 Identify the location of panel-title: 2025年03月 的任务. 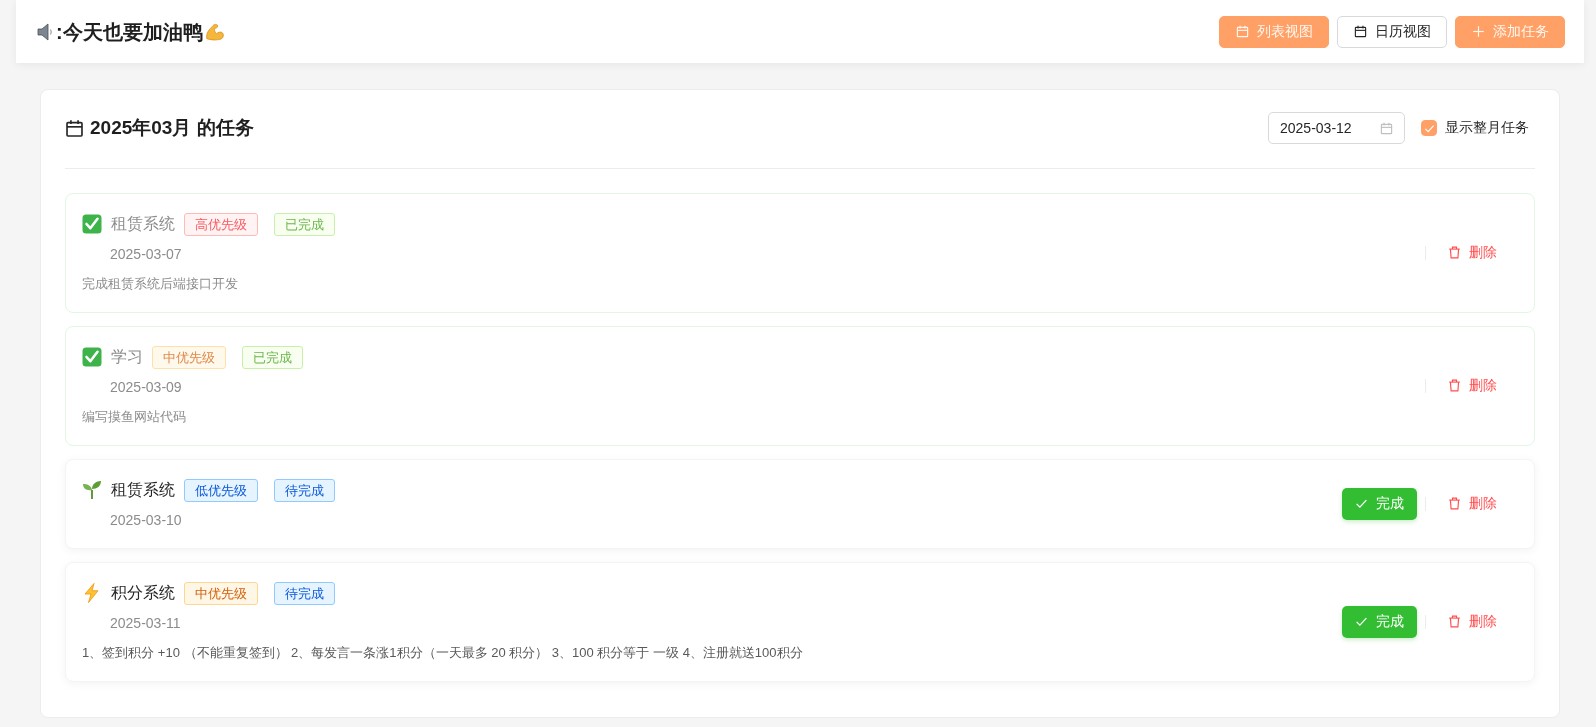
(172, 128).